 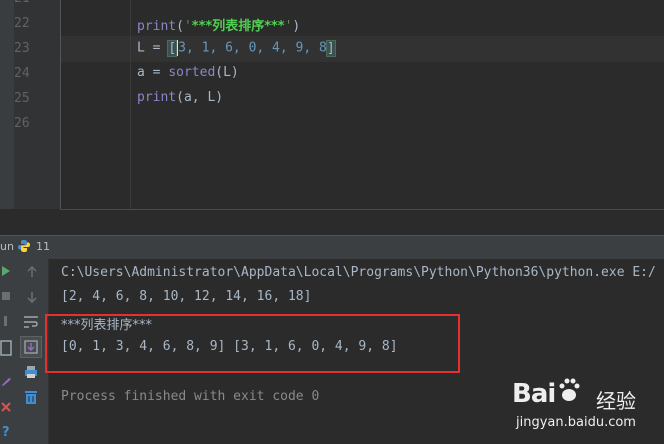 What do you see at coordinates (587, 408) in the screenshot?
I see `baidu-jingyan-watermark: Bai 经验 jingyan.baidu.com` at bounding box center [587, 408].